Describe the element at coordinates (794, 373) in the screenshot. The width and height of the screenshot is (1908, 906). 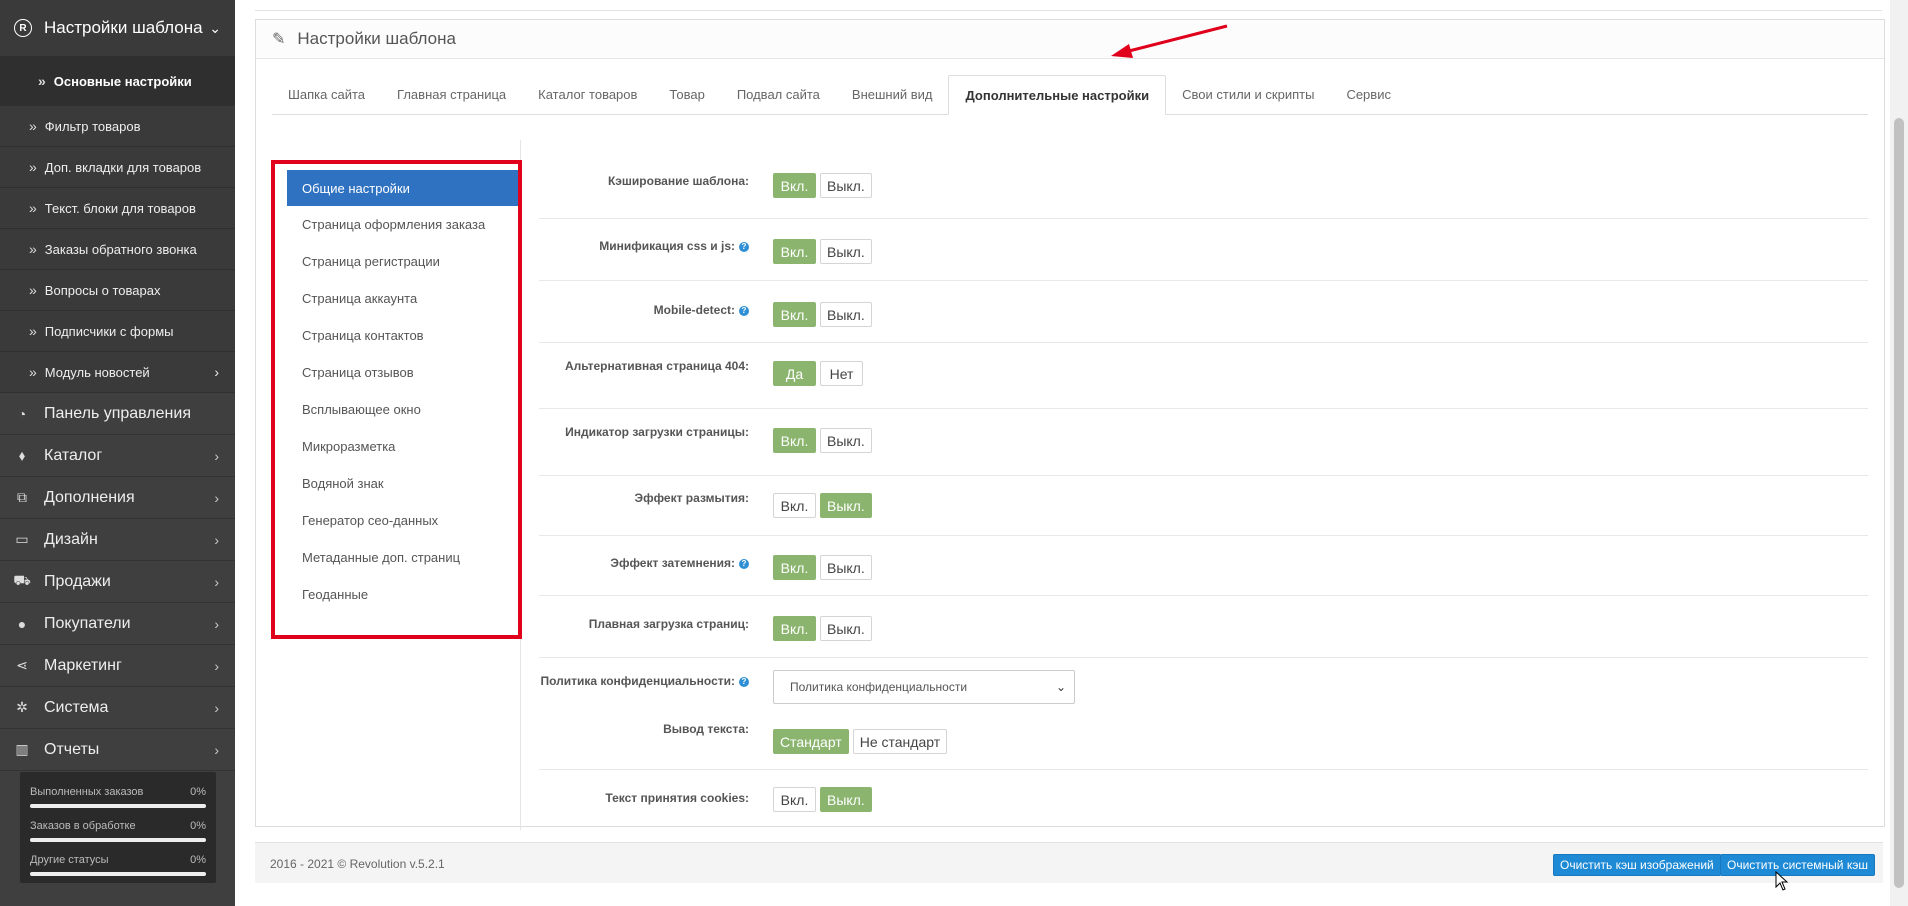
I see `toggle-option-button: Да` at that location.